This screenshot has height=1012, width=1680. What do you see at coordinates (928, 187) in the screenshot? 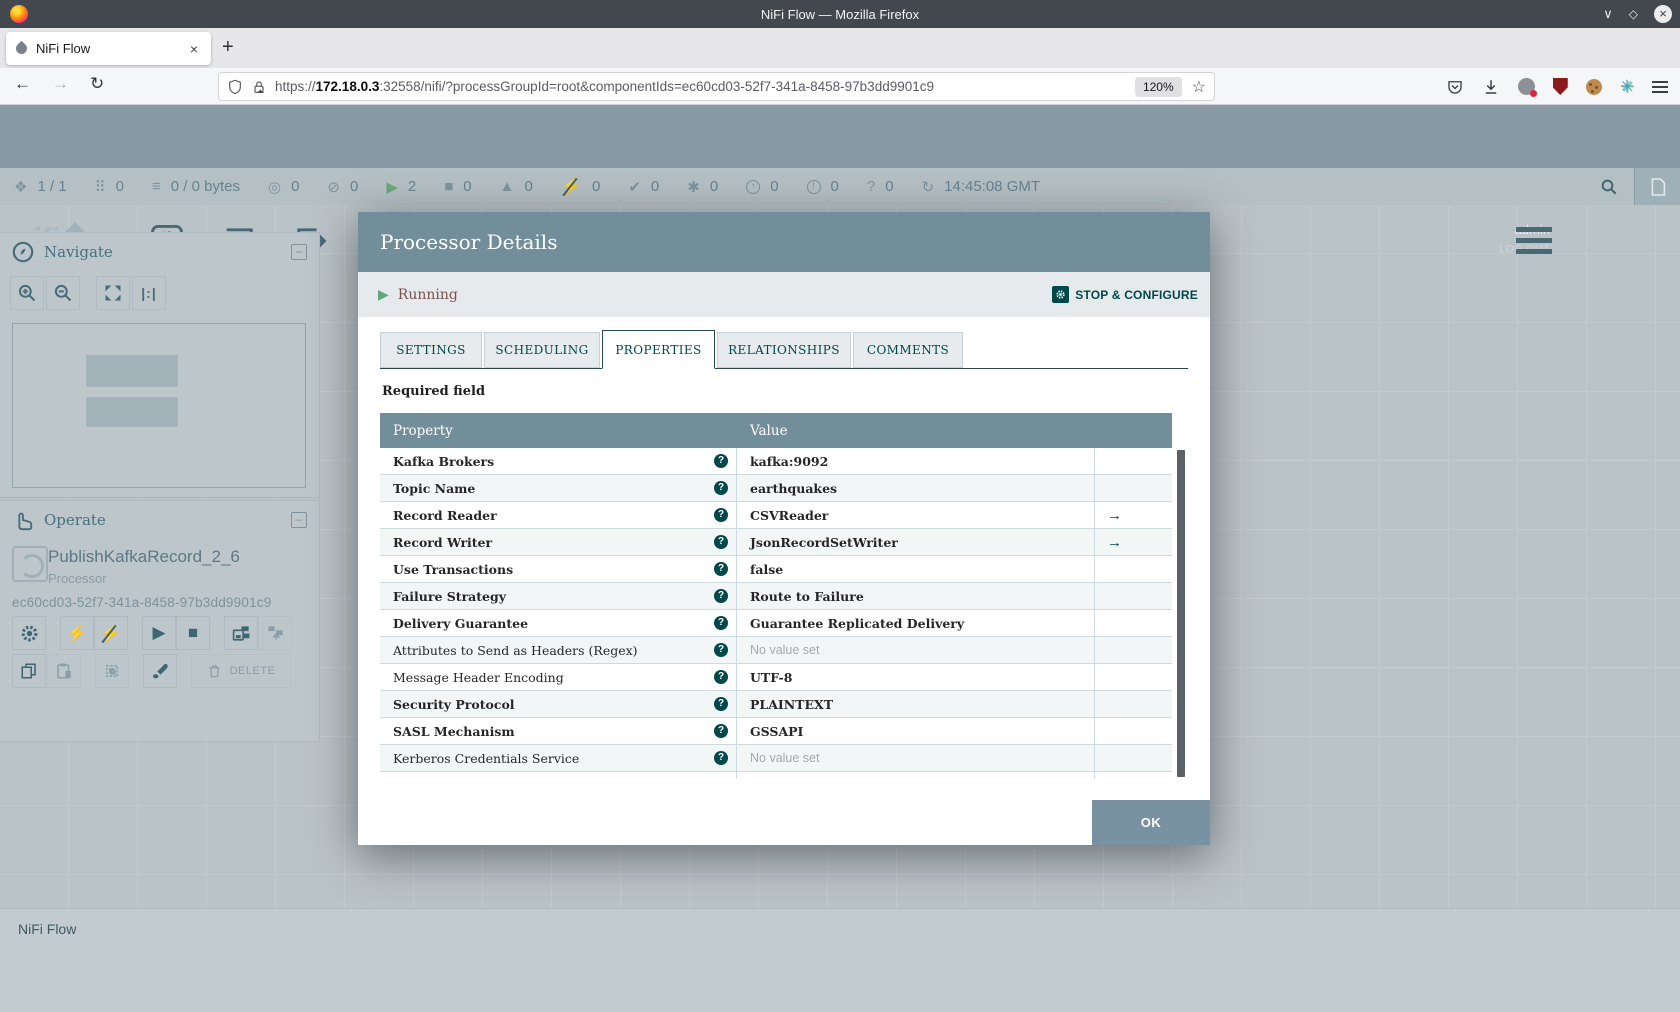
I see `refresh-icon: ↻` at bounding box center [928, 187].